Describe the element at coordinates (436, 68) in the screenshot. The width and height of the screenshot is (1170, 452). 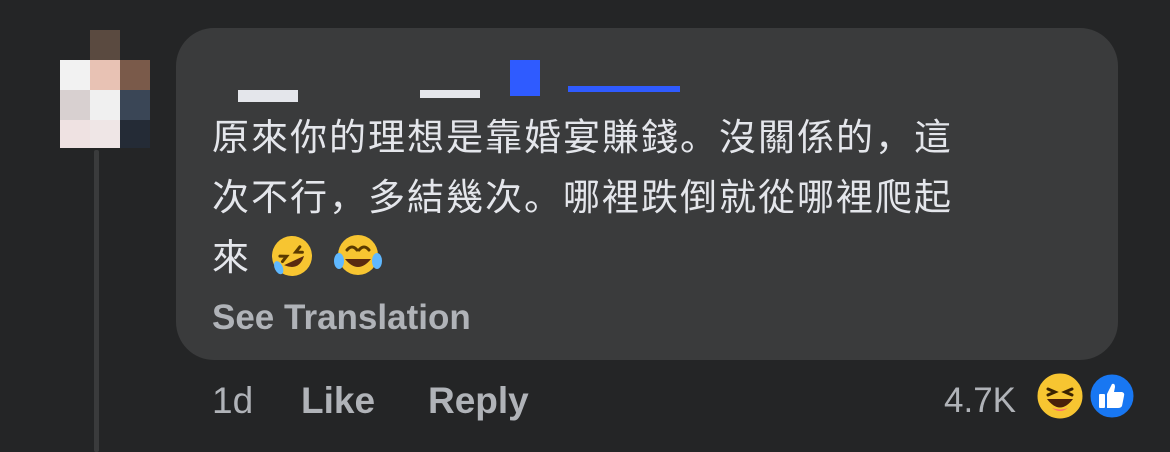
I see `redacted-author-name` at that location.